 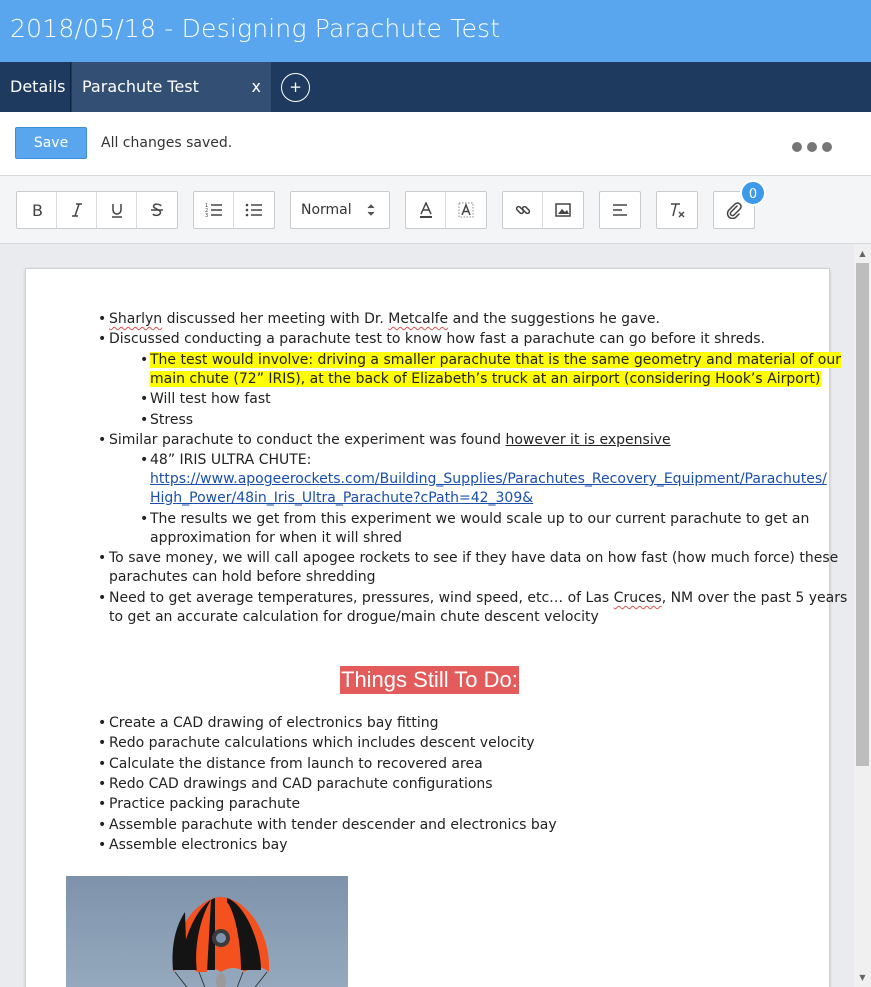 What do you see at coordinates (207, 931) in the screenshot?
I see `parachute-photo` at bounding box center [207, 931].